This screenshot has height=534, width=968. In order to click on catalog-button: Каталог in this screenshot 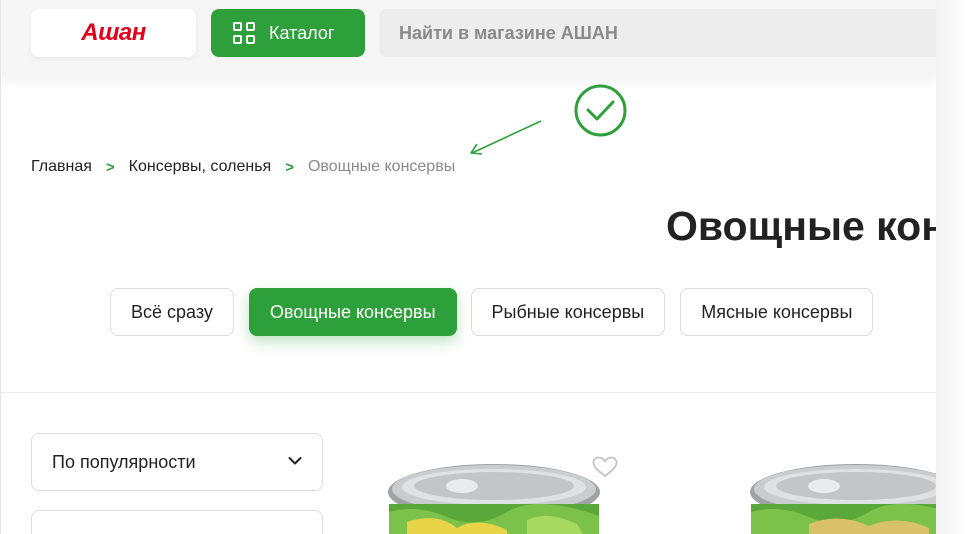, I will do `click(288, 33)`.